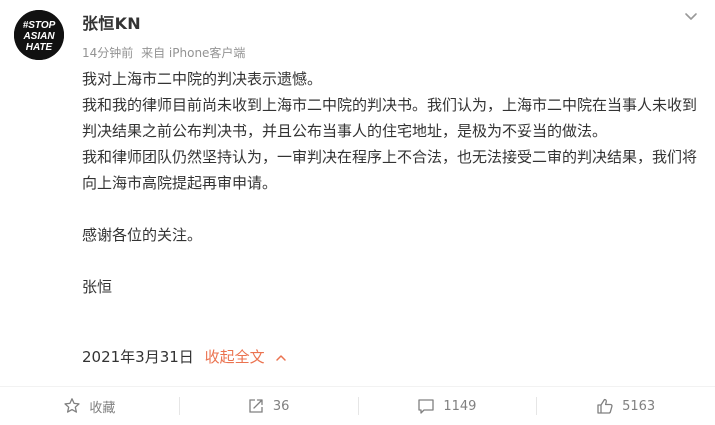 This screenshot has height=425, width=715. Describe the element at coordinates (281, 406) in the screenshot. I see `repost-count: 36` at that location.